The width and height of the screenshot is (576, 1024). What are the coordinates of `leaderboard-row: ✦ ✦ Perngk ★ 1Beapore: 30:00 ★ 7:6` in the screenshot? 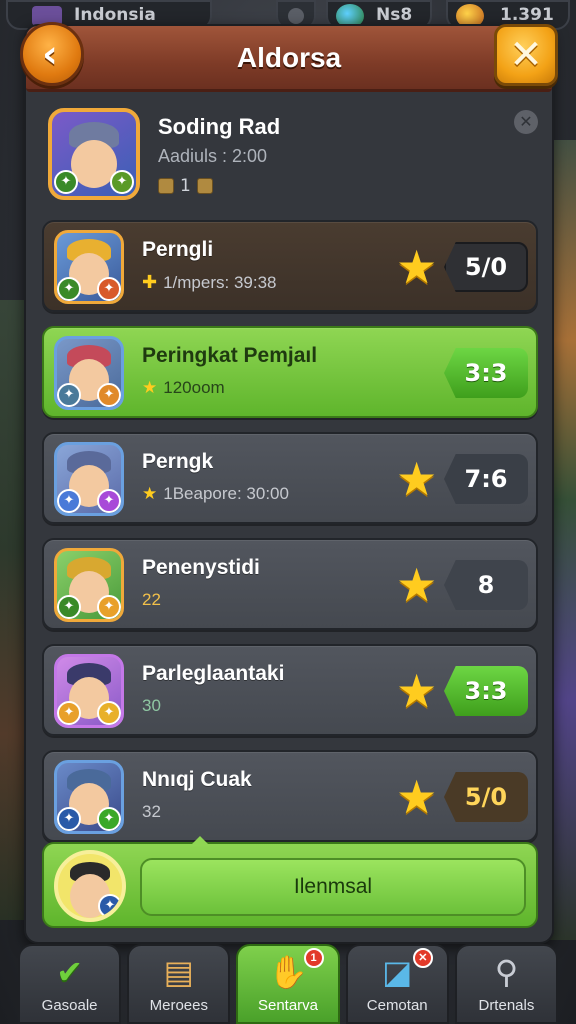 It's located at (290, 478).